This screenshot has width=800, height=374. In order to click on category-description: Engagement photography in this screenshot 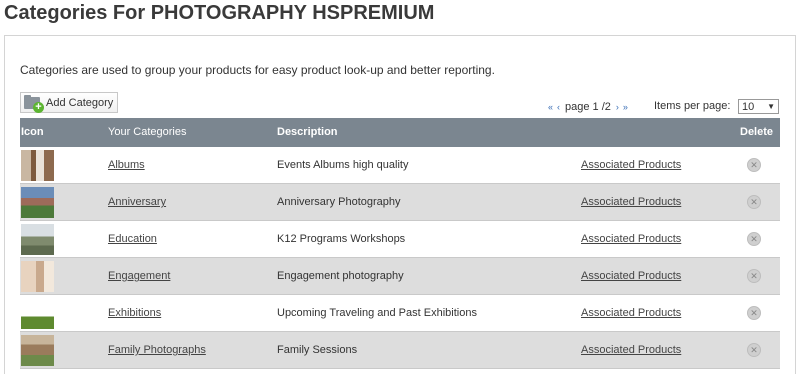, I will do `click(340, 276)`.